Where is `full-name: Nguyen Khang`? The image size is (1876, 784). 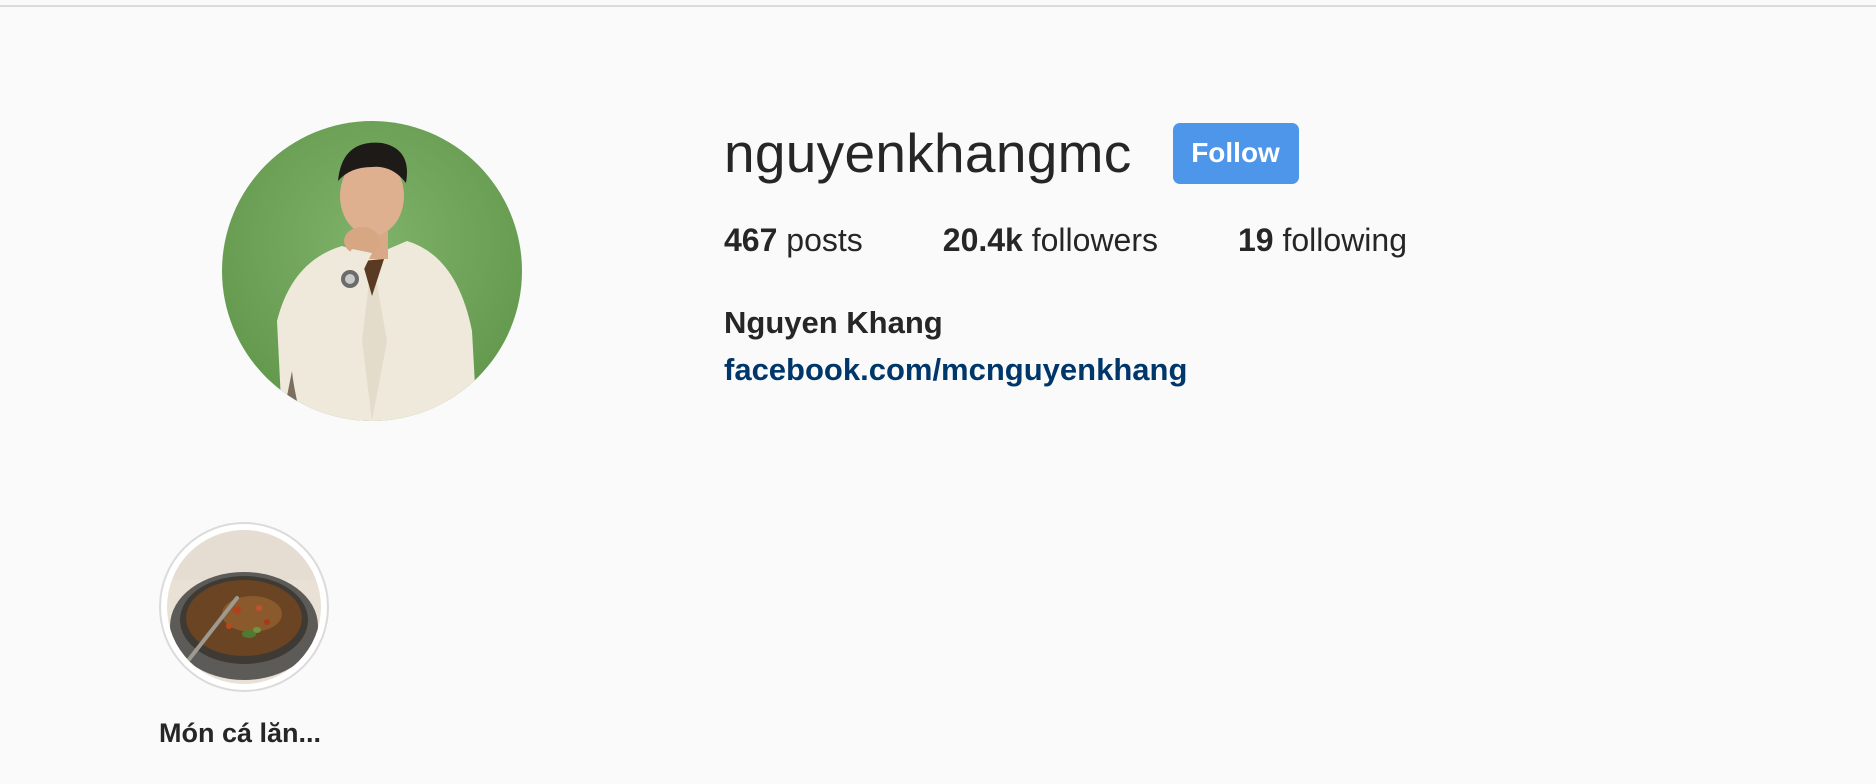 full-name: Nguyen Khang is located at coordinates (833, 322).